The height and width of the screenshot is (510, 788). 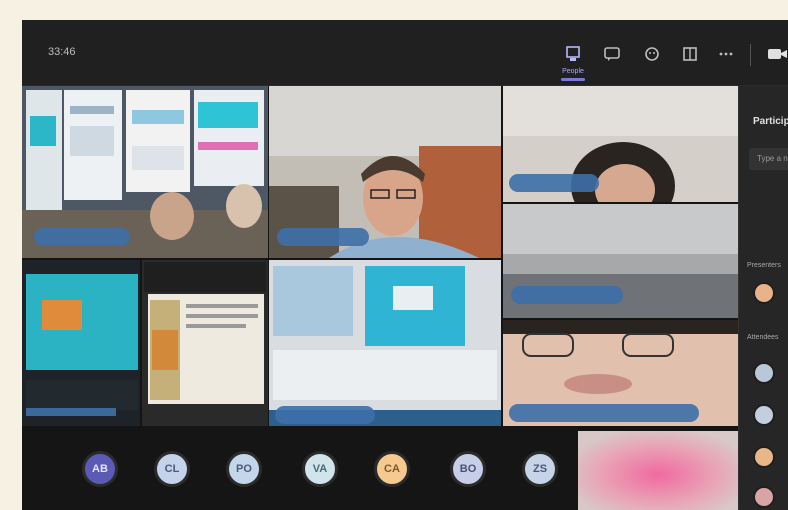 What do you see at coordinates (573, 71) in the screenshot?
I see `people-view-label: People` at bounding box center [573, 71].